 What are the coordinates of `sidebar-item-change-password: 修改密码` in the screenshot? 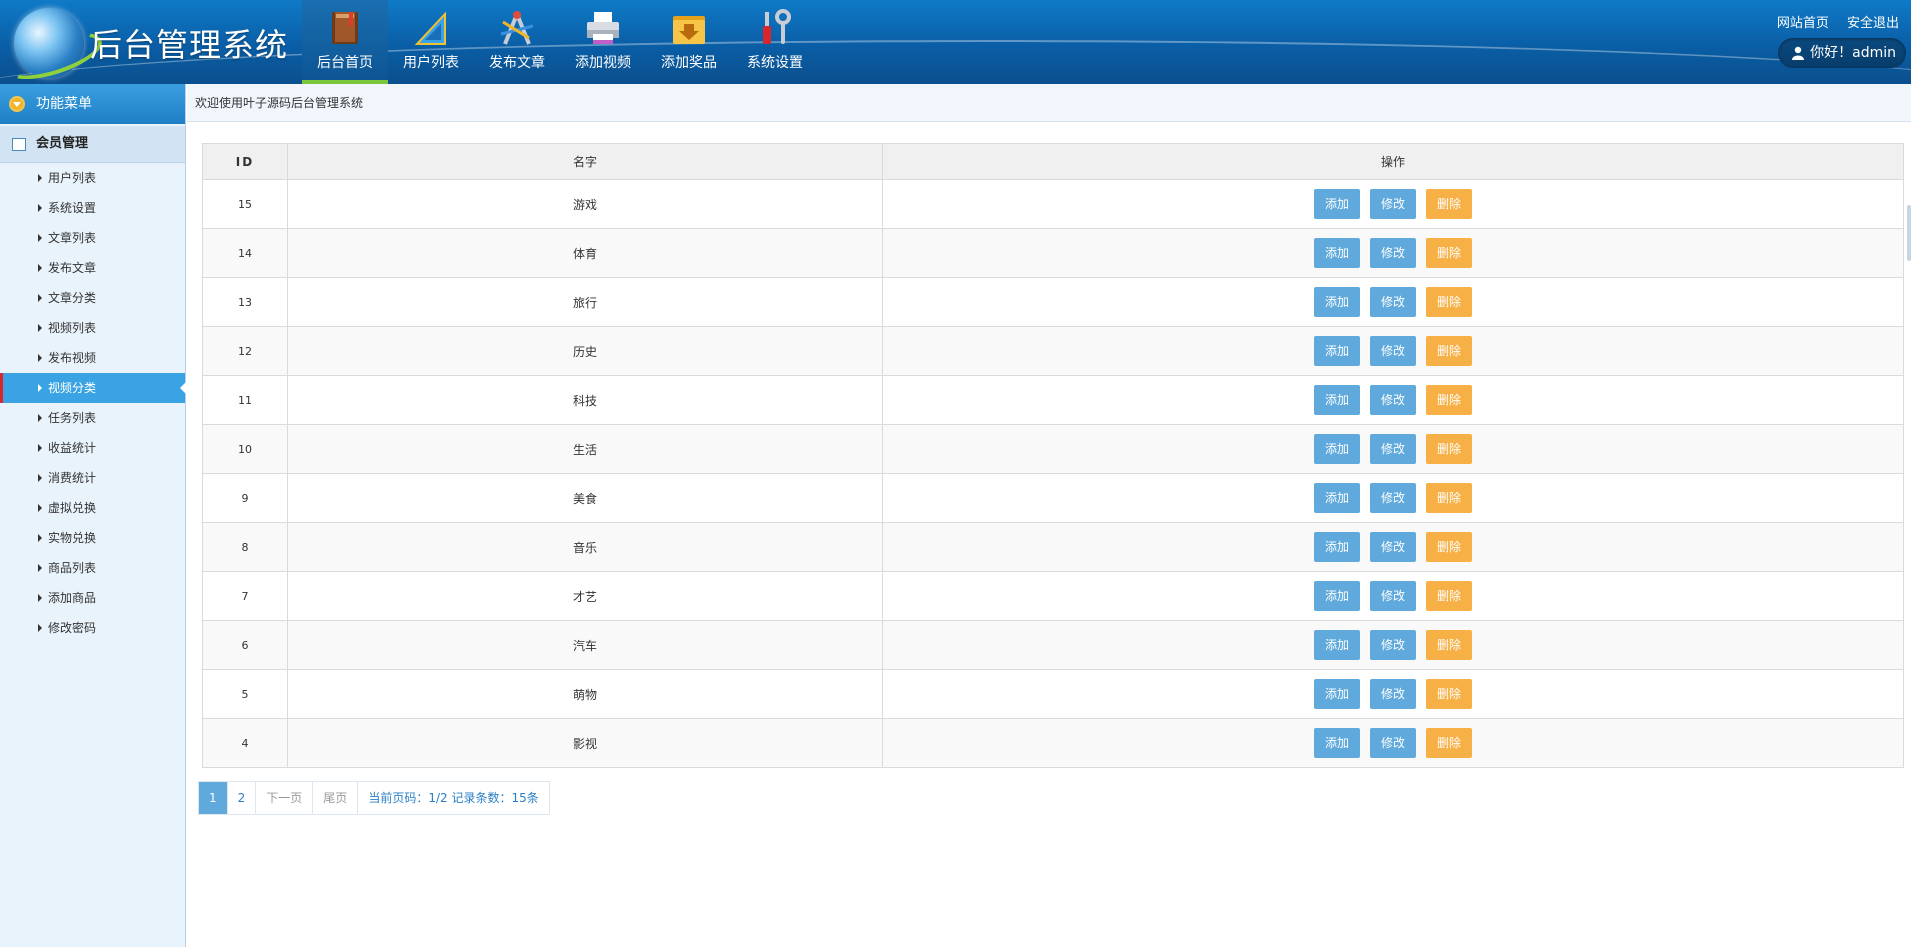 It's located at (92, 628).